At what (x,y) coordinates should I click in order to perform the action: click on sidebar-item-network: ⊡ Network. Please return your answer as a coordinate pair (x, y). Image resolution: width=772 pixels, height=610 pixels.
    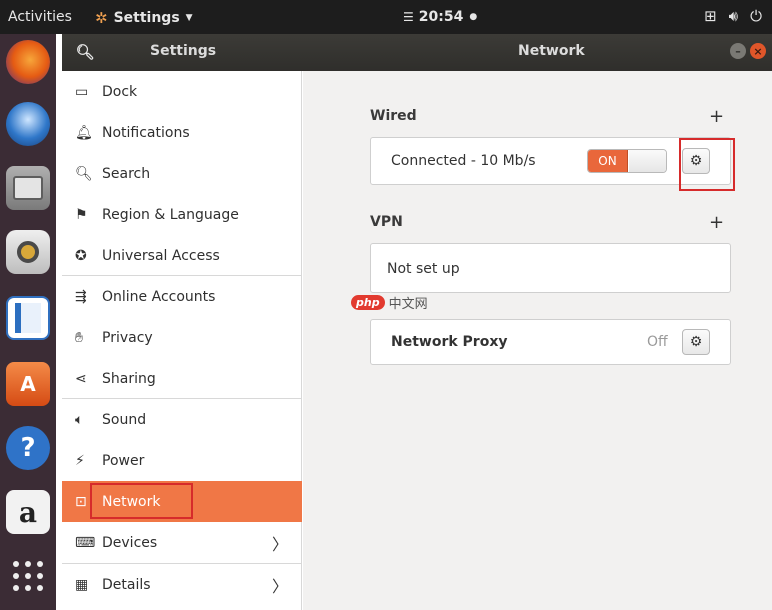
    Looking at the image, I should click on (182, 501).